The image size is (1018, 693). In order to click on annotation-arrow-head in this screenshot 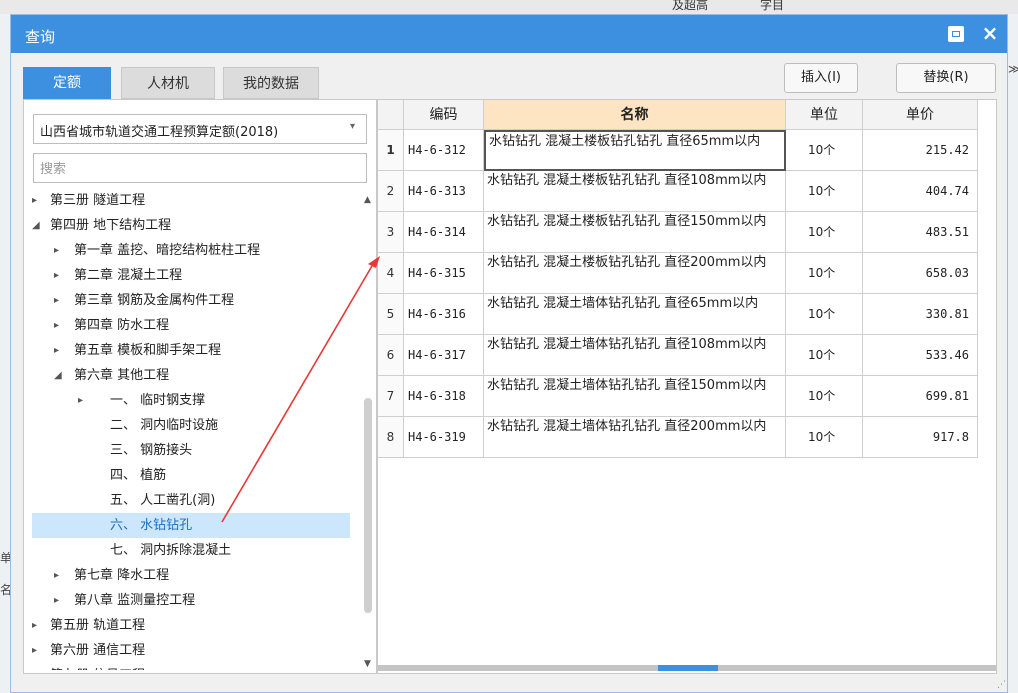, I will do `click(374, 262)`.